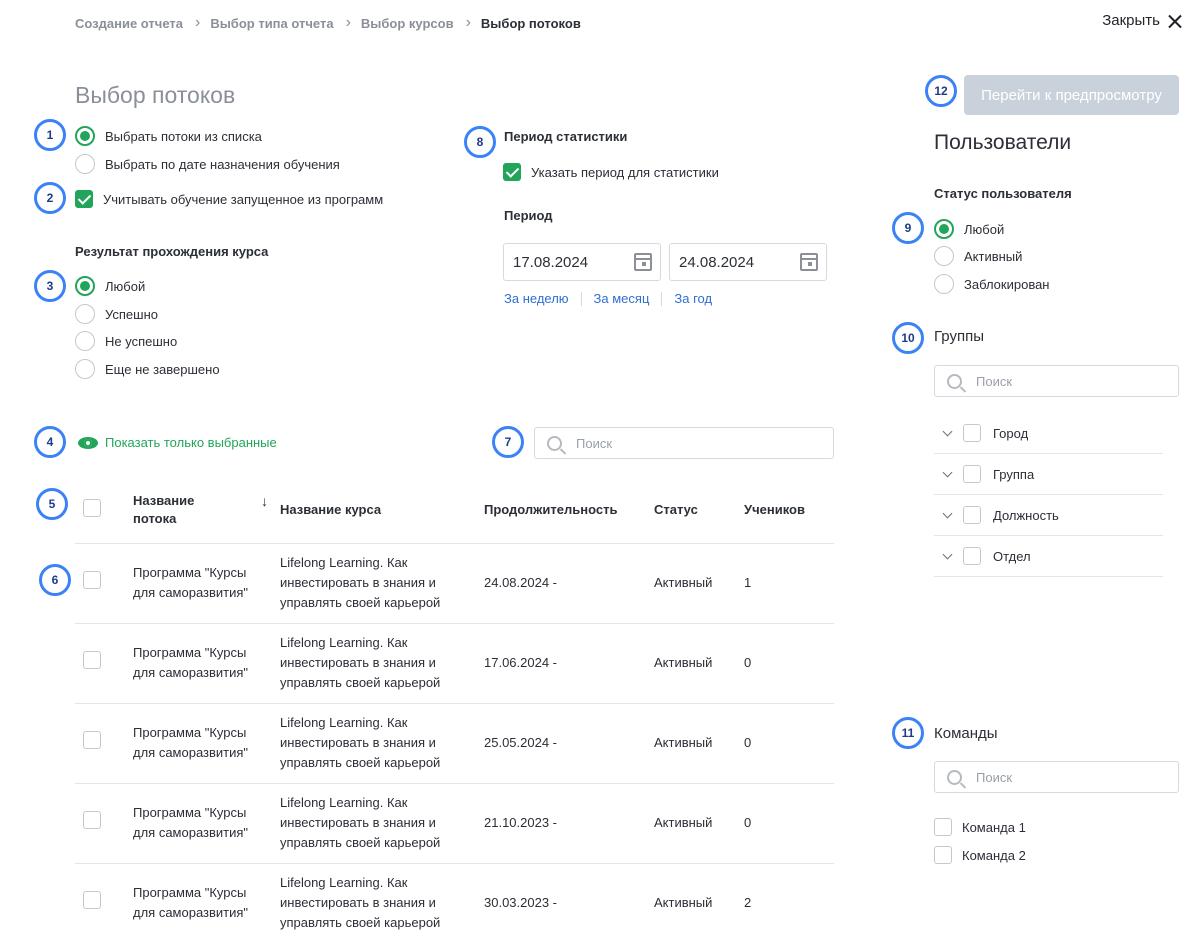 Image resolution: width=1199 pixels, height=936 pixels. What do you see at coordinates (789, 583) in the screenshot?
I see `cell-students: 1` at bounding box center [789, 583].